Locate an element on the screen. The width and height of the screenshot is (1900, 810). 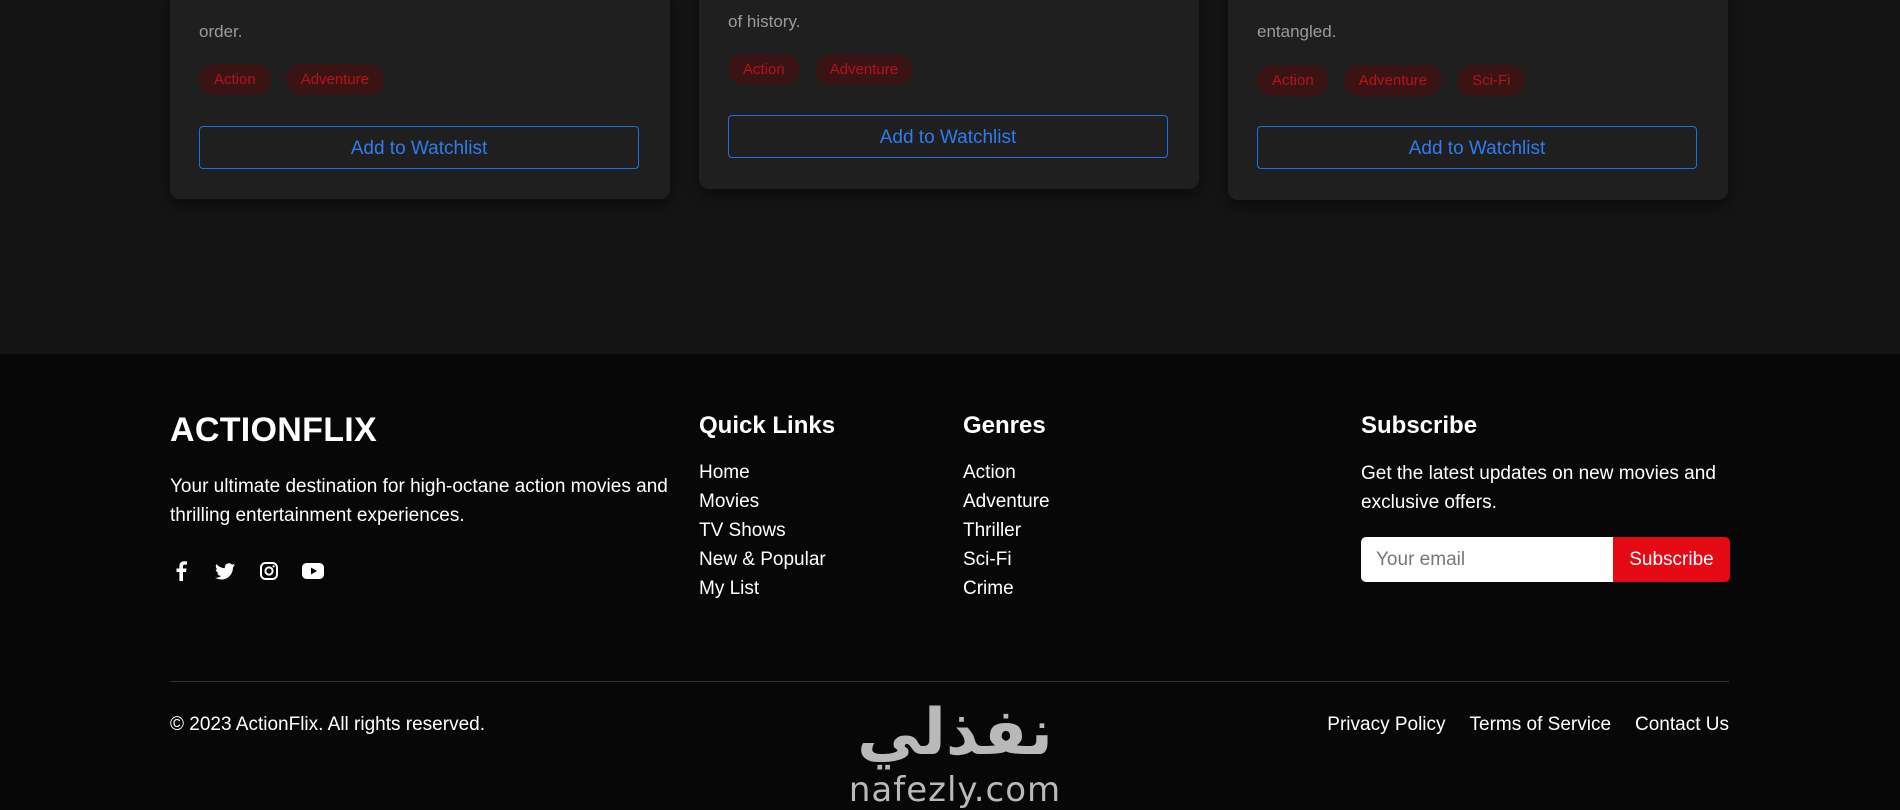
movie-description: order. is located at coordinates (221, 31).